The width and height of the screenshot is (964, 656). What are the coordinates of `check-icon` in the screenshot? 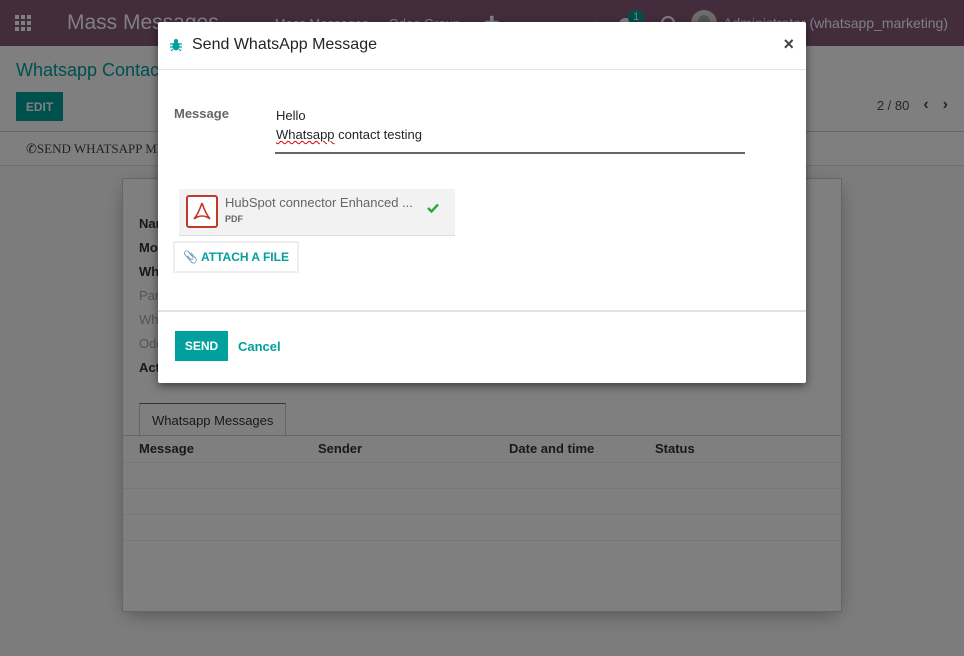 It's located at (433, 208).